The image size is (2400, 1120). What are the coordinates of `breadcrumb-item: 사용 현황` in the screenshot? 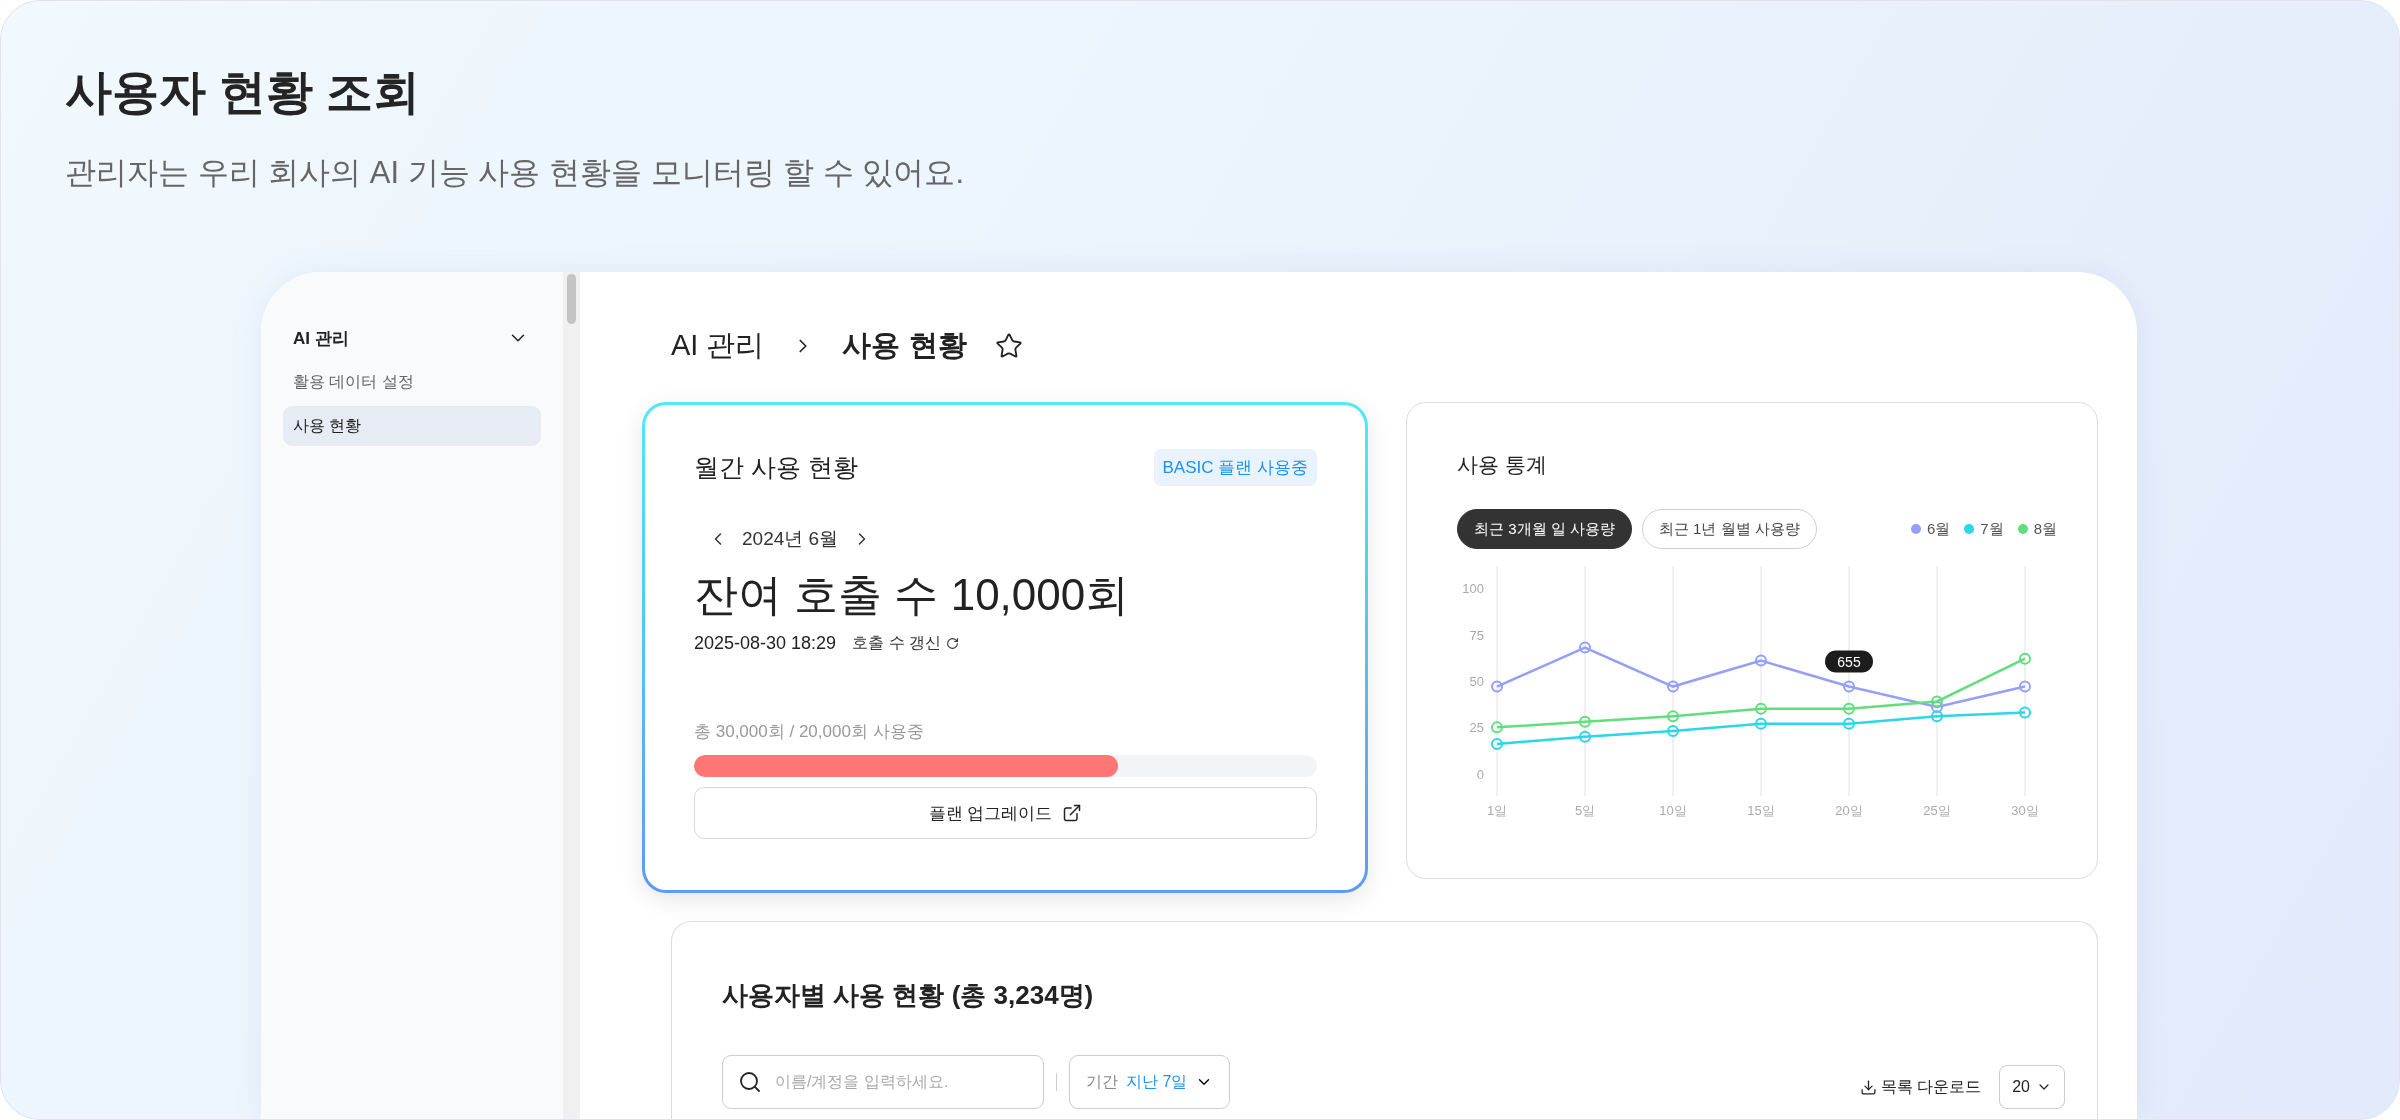 It's located at (904, 345).